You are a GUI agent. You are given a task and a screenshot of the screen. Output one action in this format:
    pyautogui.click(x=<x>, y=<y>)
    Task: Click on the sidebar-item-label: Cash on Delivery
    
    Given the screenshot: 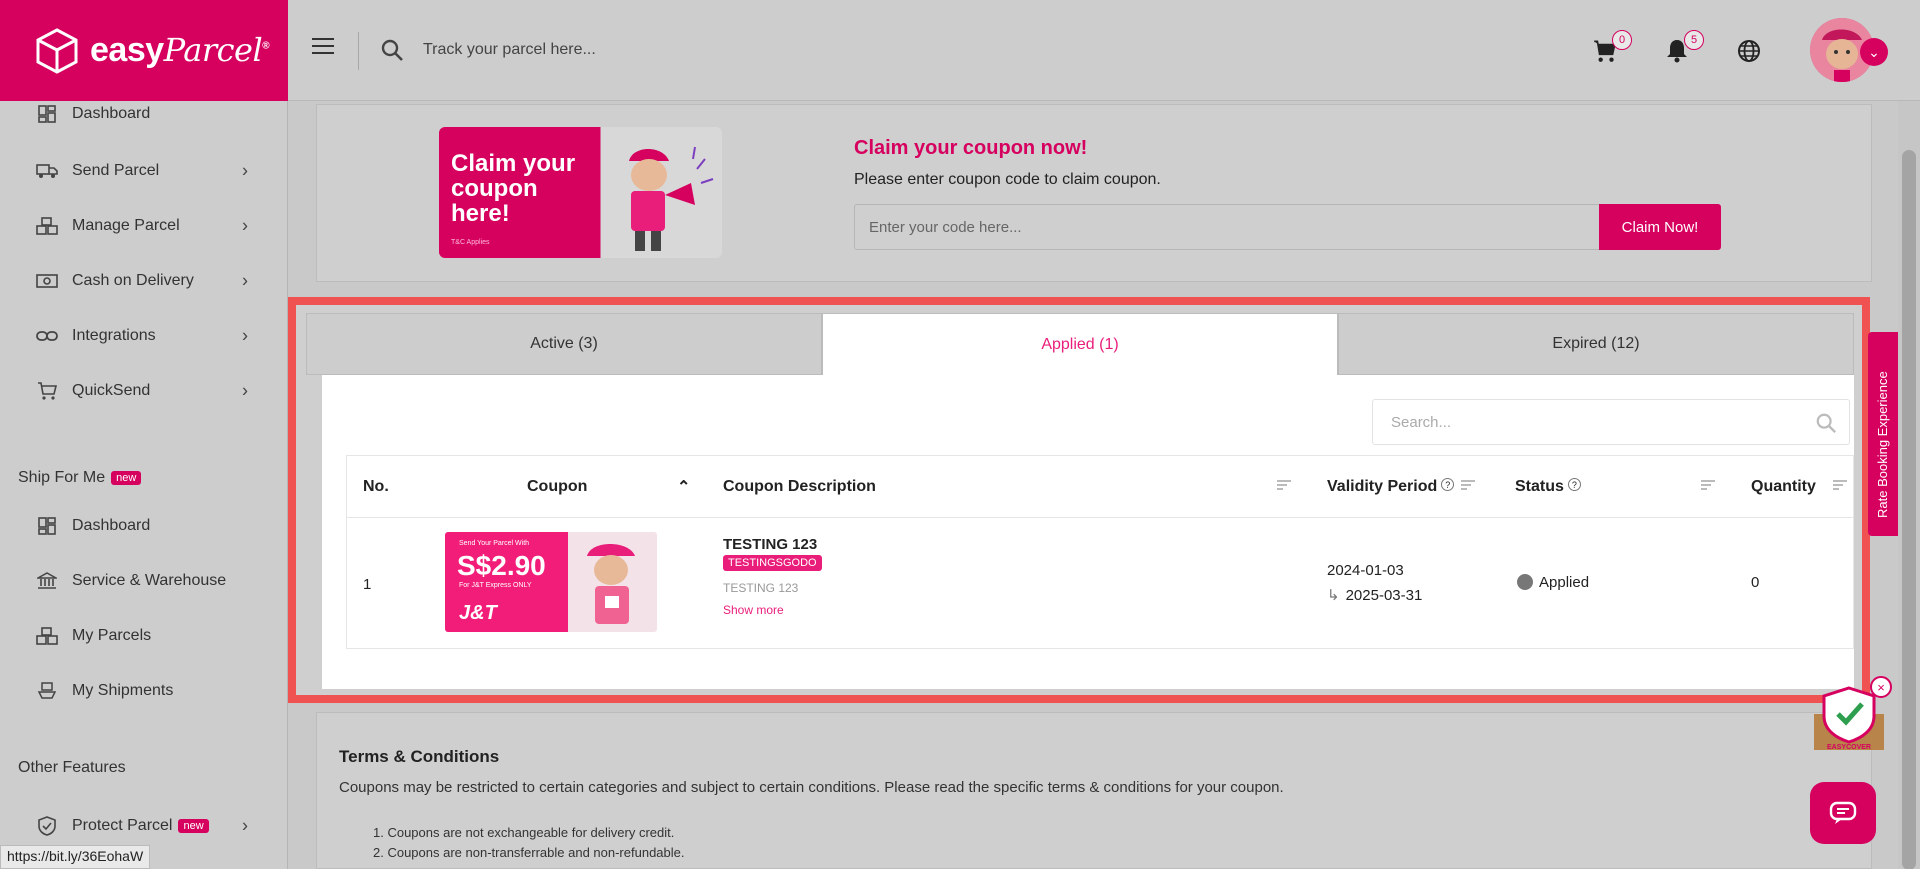 What is the action you would take?
    pyautogui.click(x=133, y=280)
    